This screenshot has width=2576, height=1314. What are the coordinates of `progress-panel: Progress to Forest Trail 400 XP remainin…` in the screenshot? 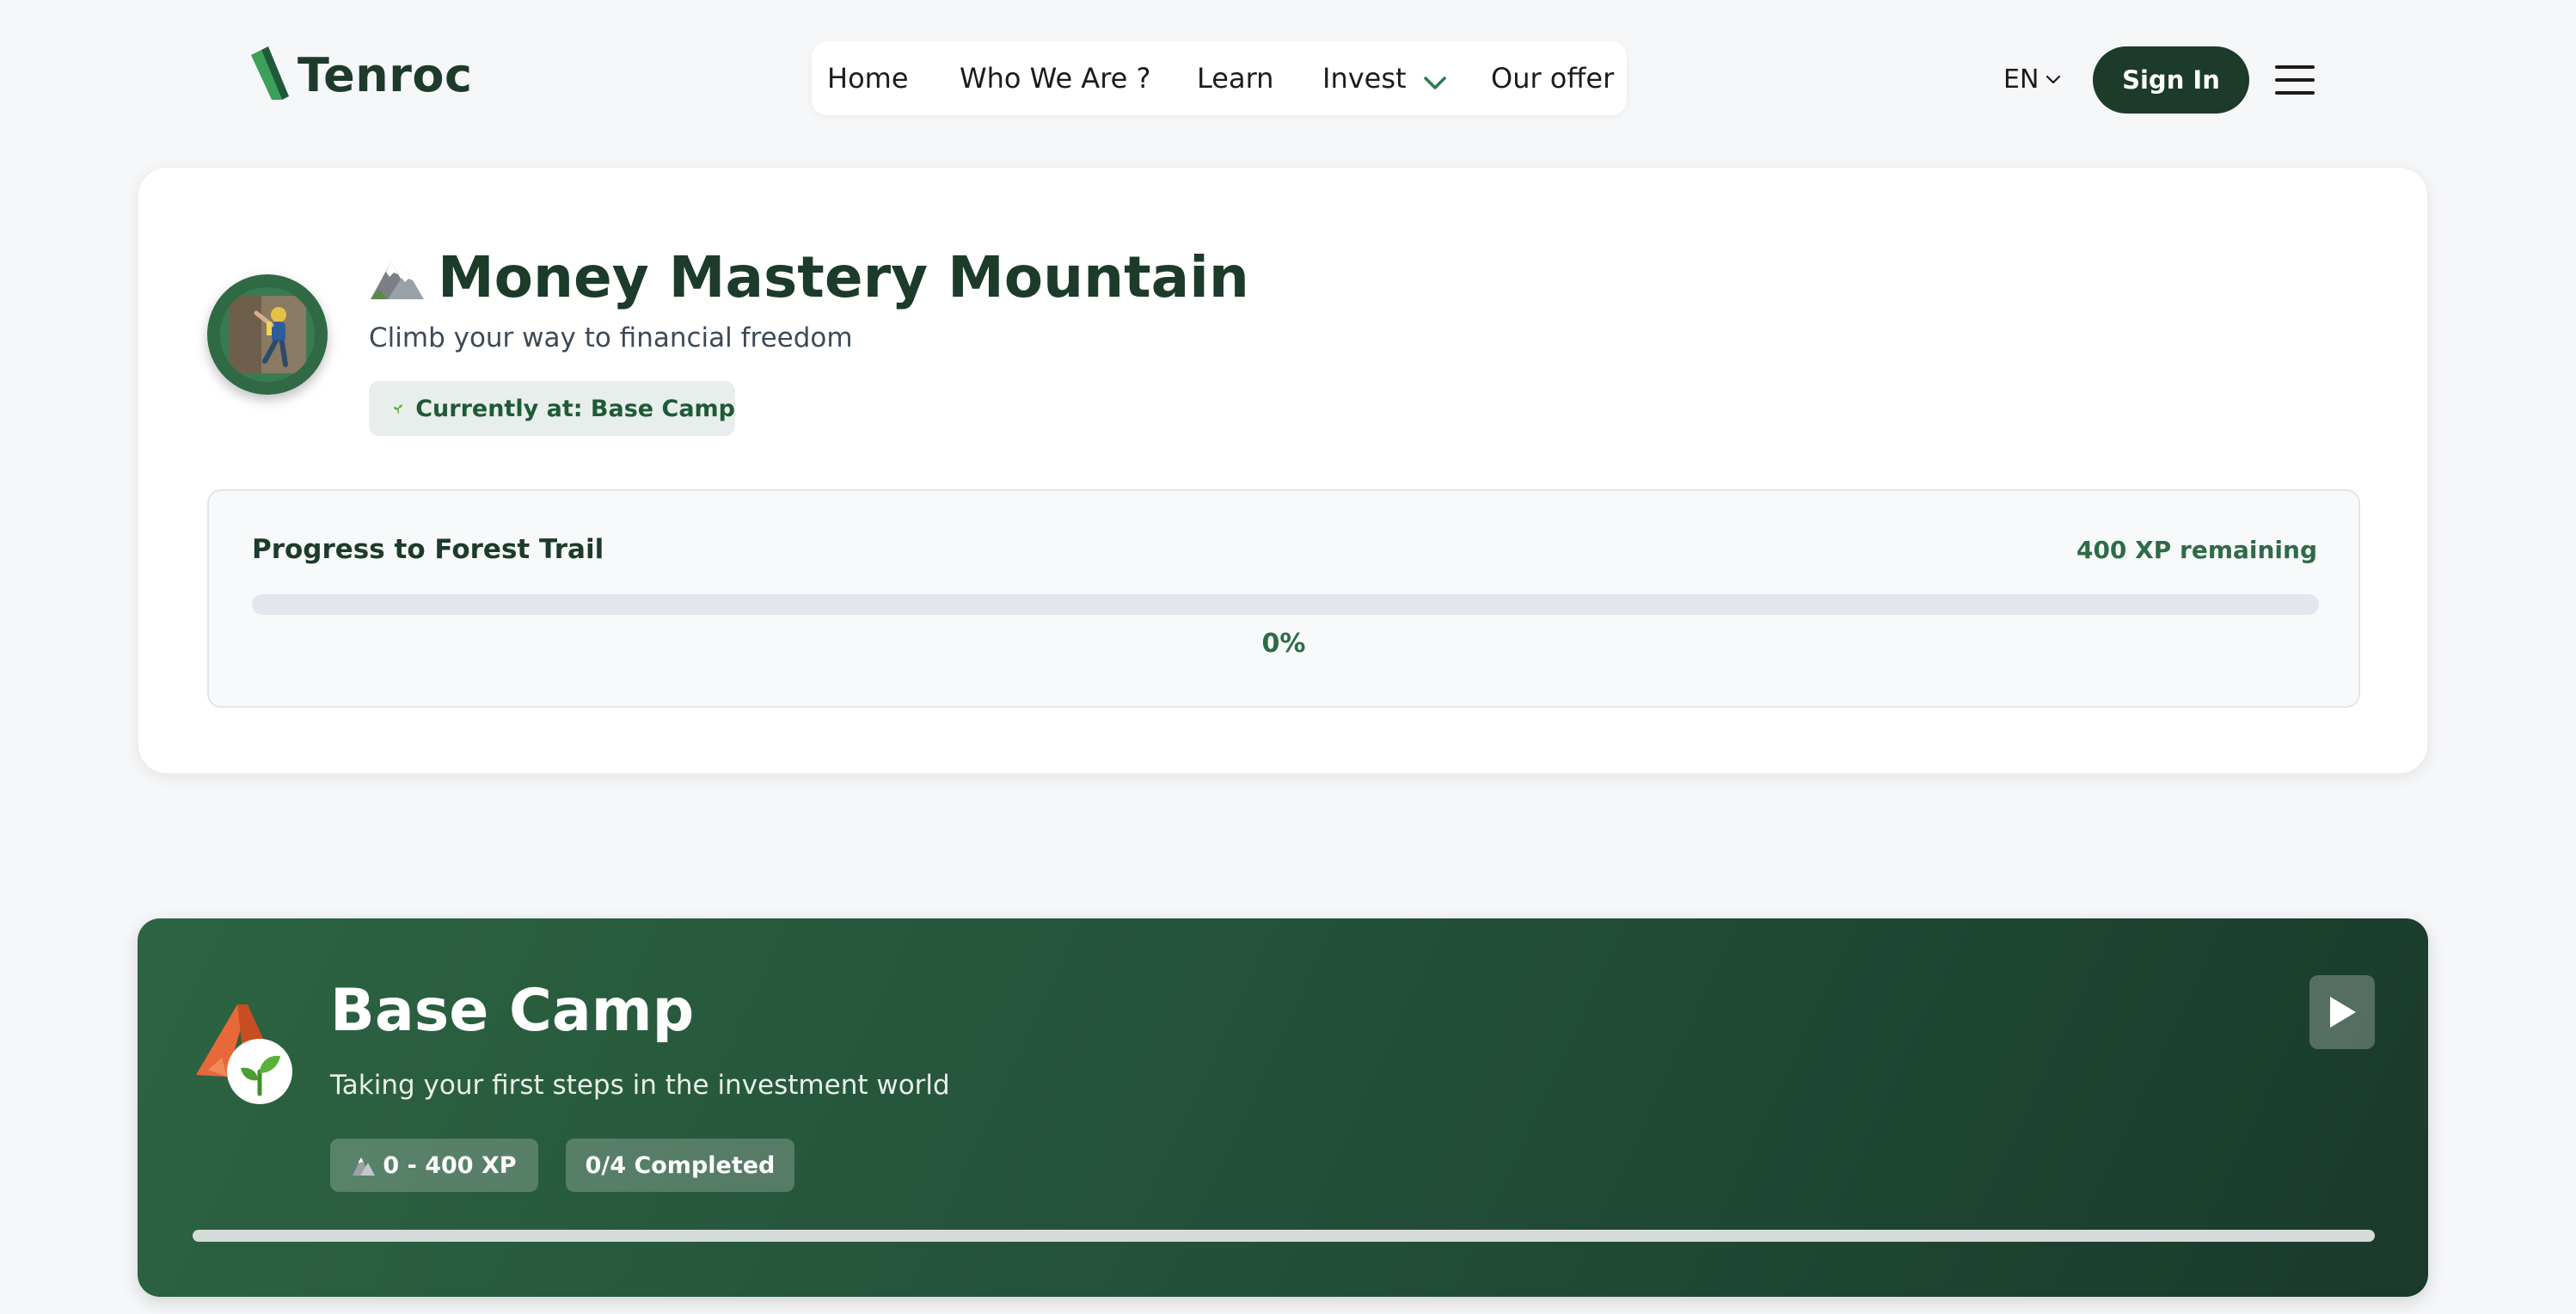 It's located at (1283, 598).